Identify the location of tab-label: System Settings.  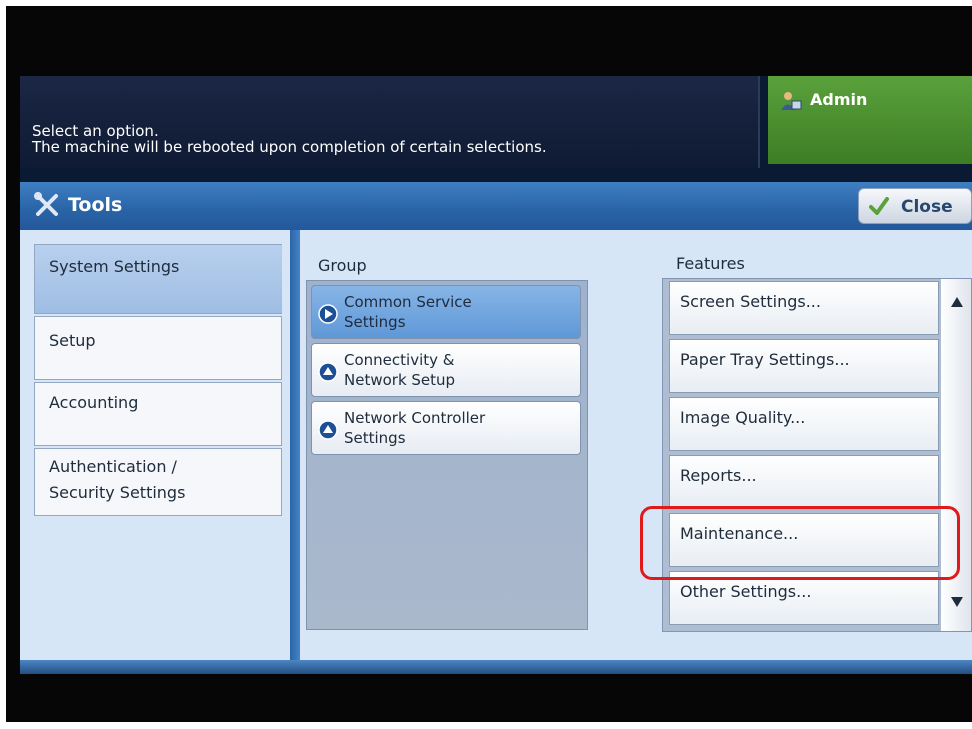
(114, 266).